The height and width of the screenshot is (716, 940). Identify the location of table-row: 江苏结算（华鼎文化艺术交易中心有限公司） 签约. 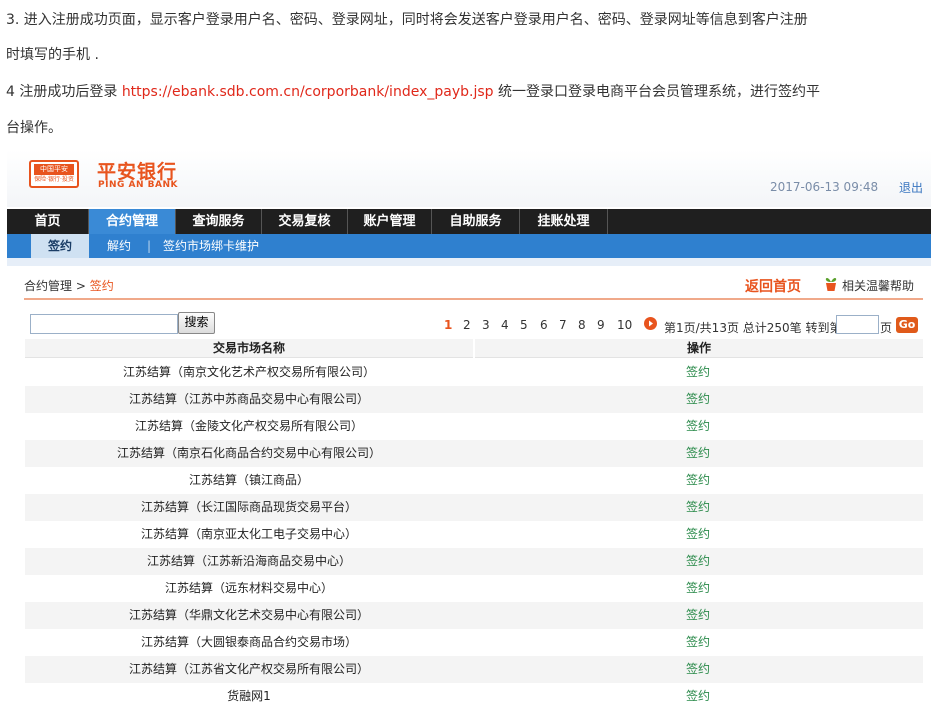
(474, 615).